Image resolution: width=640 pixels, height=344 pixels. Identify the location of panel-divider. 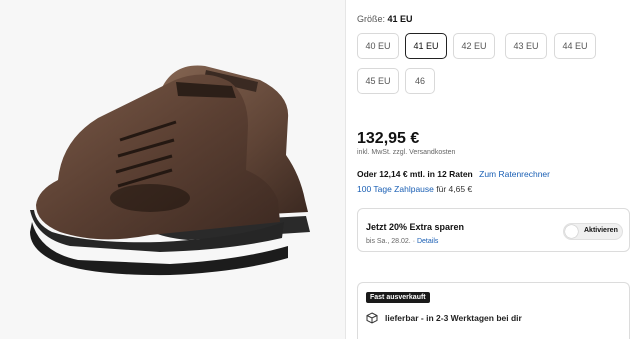
(345, 169).